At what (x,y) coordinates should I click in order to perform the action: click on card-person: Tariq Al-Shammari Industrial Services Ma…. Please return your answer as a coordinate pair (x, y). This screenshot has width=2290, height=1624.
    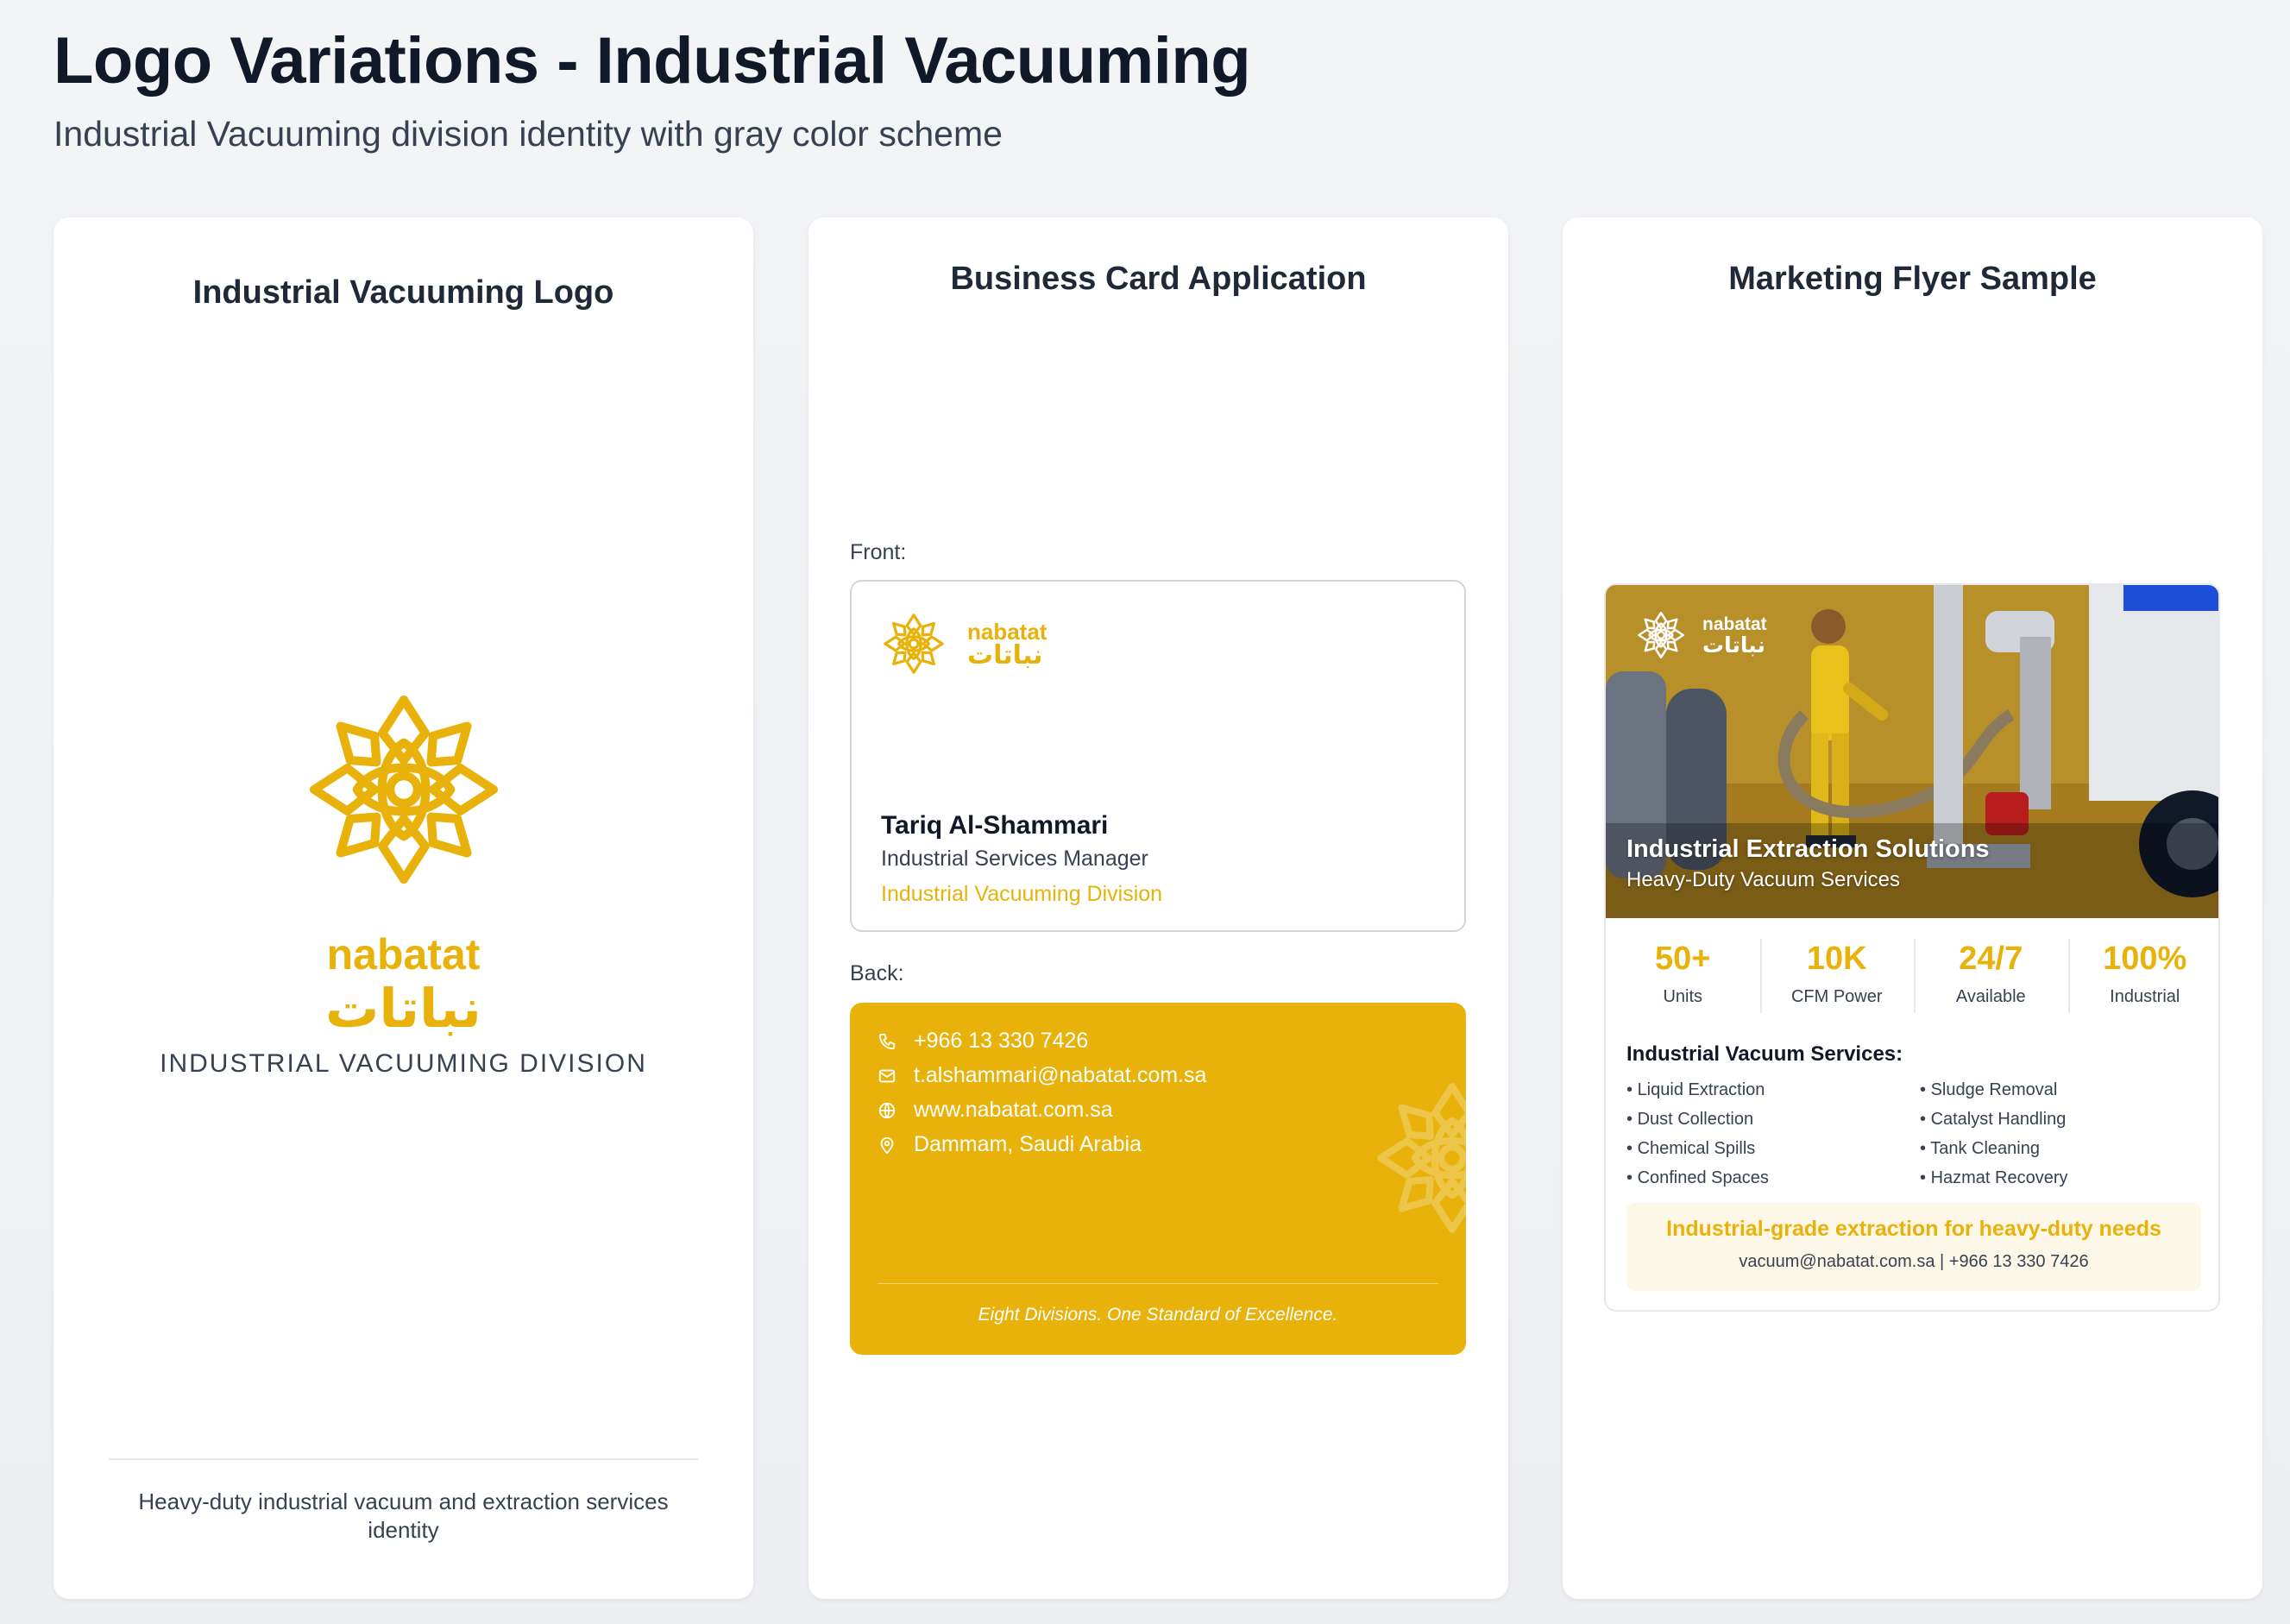
    Looking at the image, I should click on (1021, 861).